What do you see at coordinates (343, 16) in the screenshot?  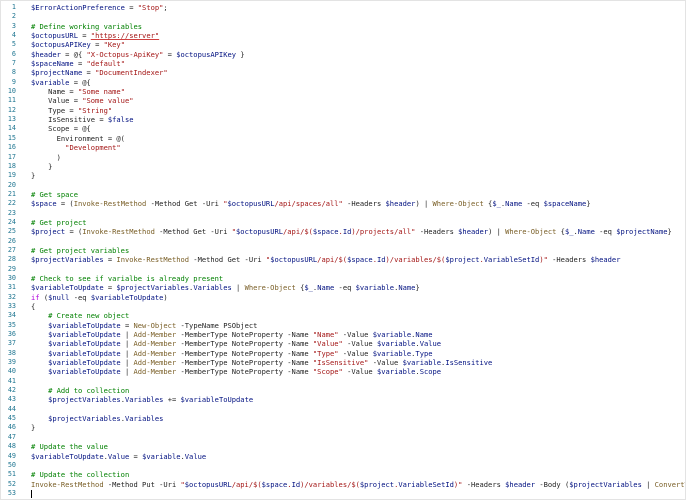 I see `code-line: 2` at bounding box center [343, 16].